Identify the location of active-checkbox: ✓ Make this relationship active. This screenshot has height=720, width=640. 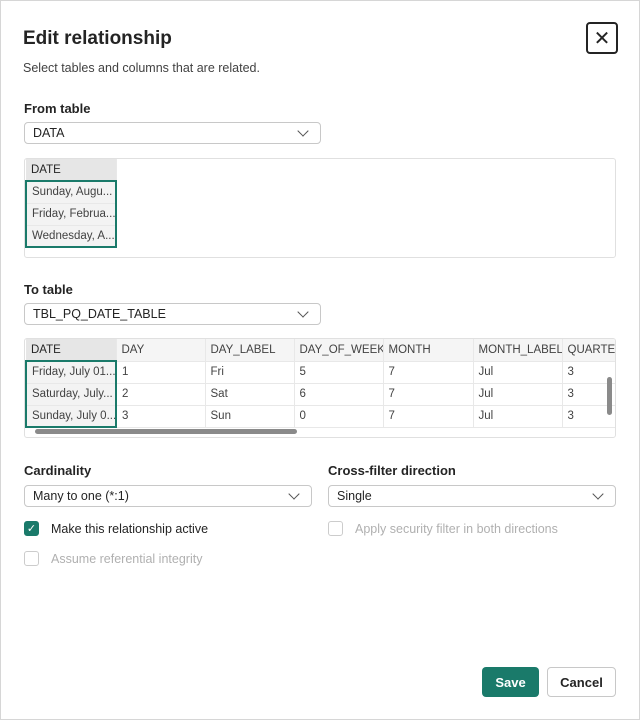
(116, 528).